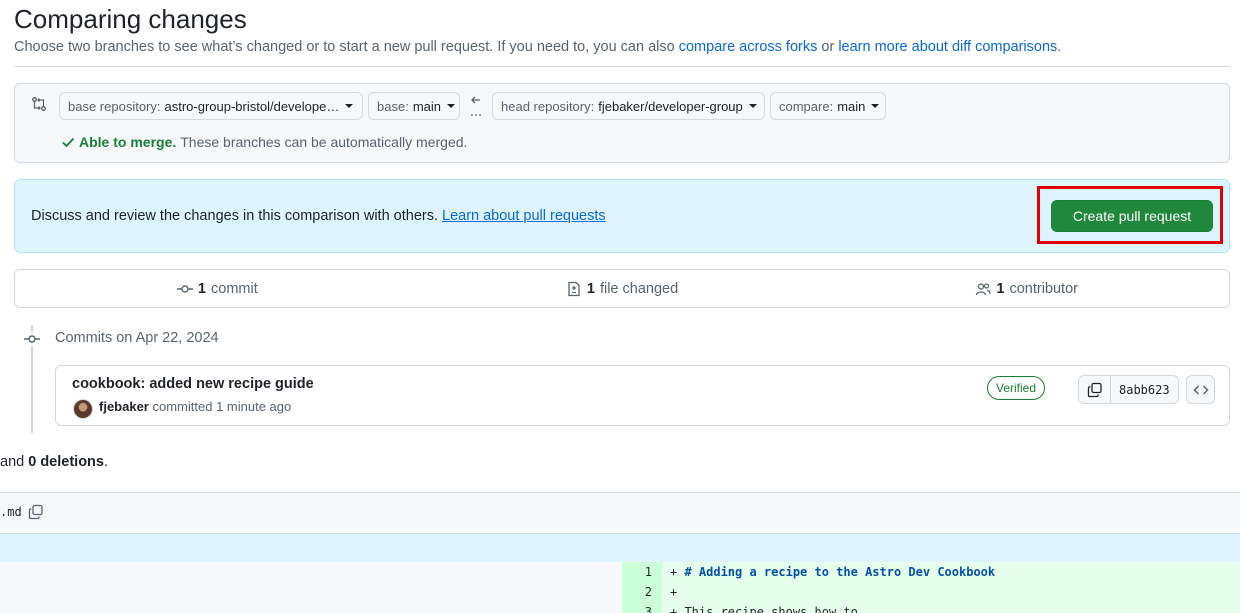  What do you see at coordinates (222, 406) in the screenshot?
I see `commit-time: committed 1 minute ago` at bounding box center [222, 406].